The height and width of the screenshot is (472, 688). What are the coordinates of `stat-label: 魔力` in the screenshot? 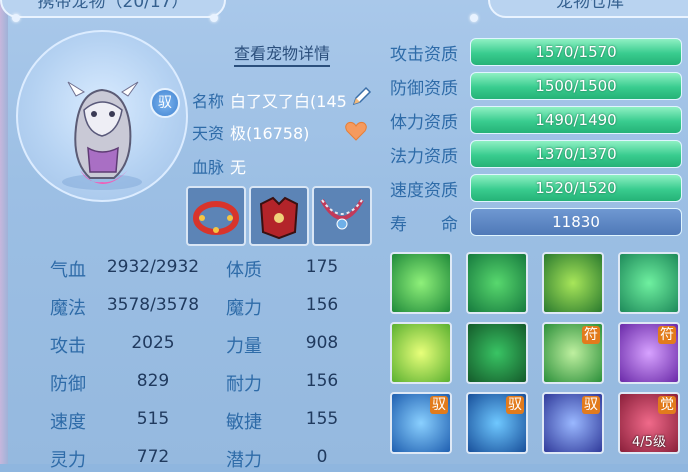 It's located at (244, 308).